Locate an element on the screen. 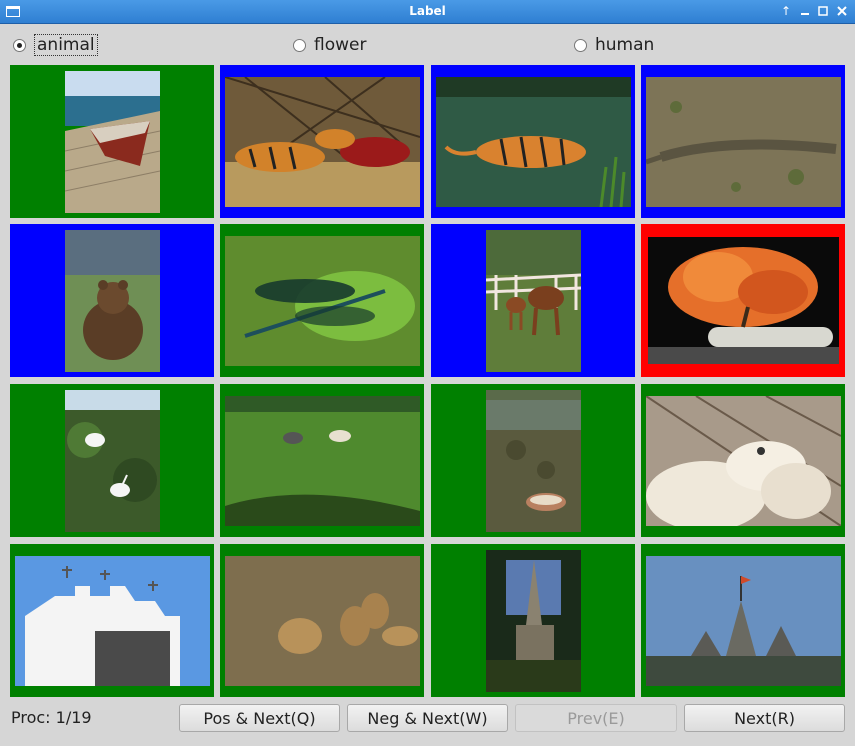  prev-button: Prev(E) is located at coordinates (596, 718).